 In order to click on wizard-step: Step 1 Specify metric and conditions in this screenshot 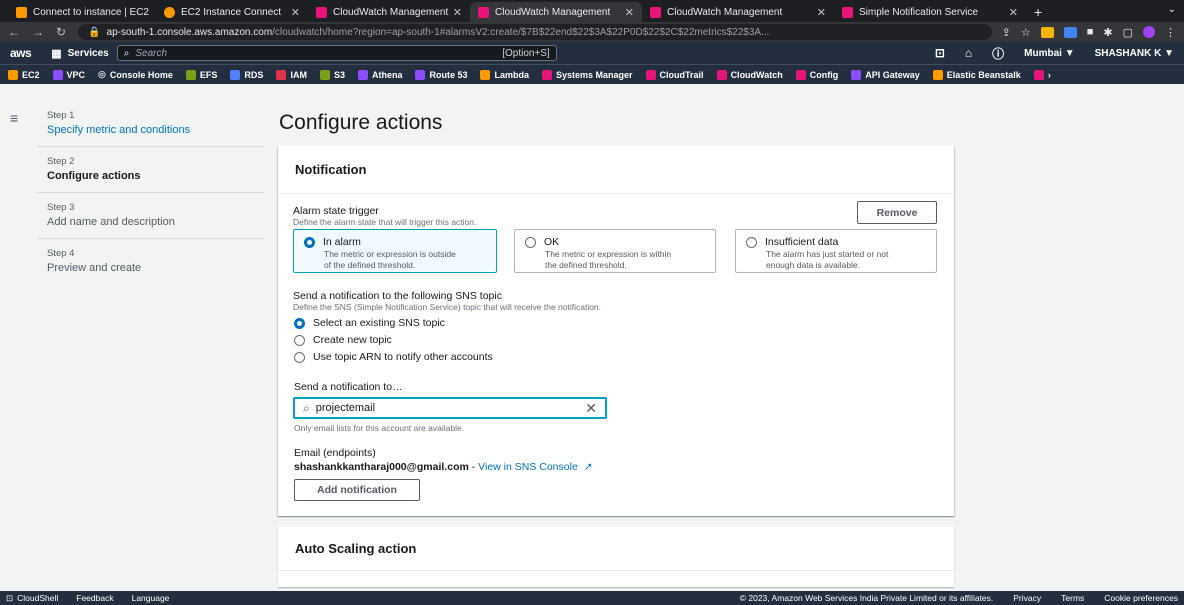, I will do `click(150, 128)`.